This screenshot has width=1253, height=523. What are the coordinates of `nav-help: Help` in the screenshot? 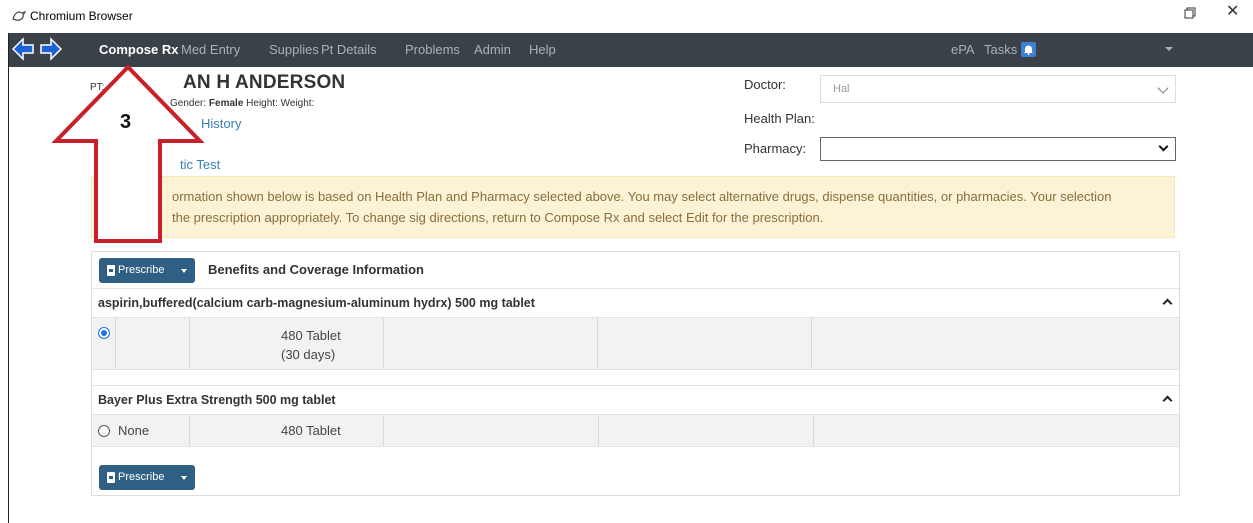 It's located at (542, 49).